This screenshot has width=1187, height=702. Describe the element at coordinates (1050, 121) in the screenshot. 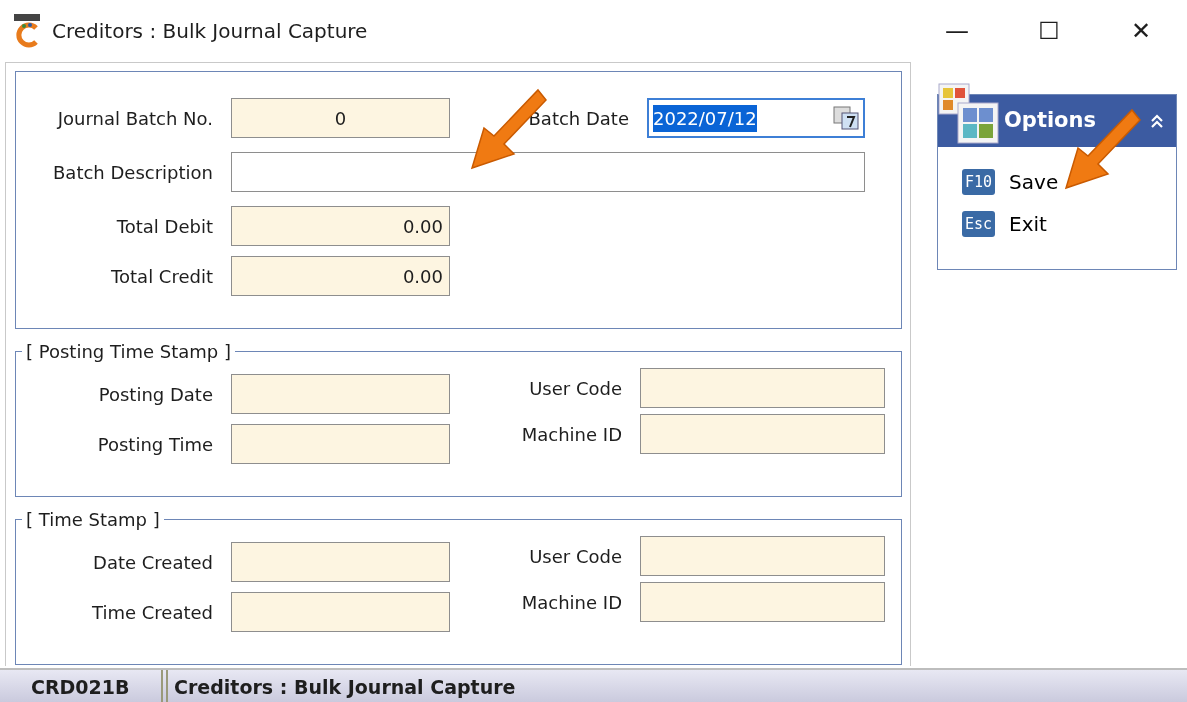

I see `options-title: Options` at that location.